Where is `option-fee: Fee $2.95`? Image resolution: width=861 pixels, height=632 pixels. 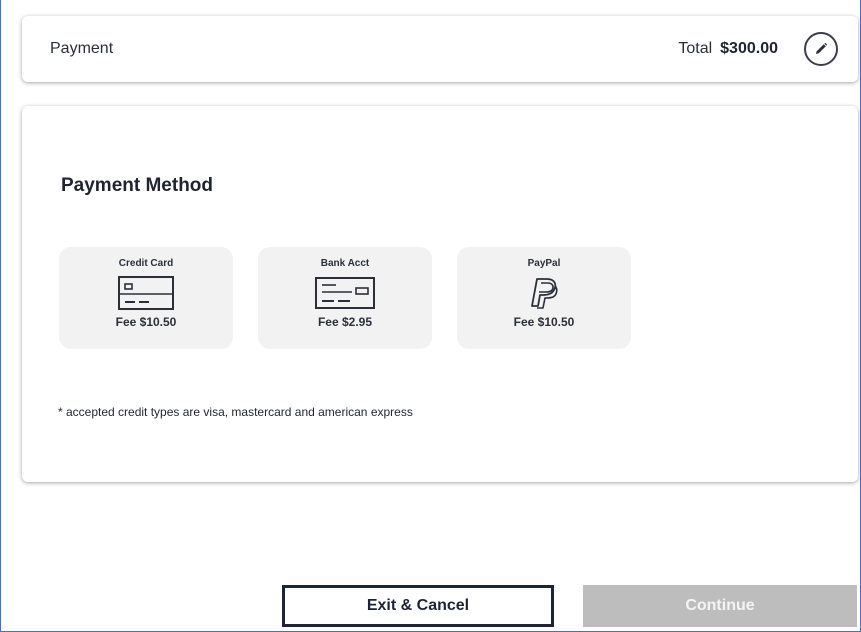
option-fee: Fee $2.95 is located at coordinates (345, 322).